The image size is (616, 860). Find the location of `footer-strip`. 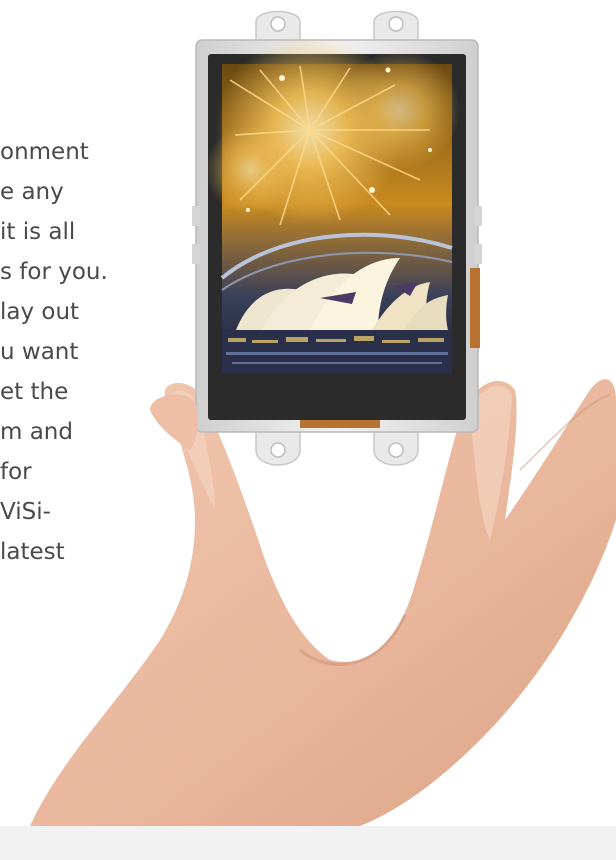

footer-strip is located at coordinates (308, 843).